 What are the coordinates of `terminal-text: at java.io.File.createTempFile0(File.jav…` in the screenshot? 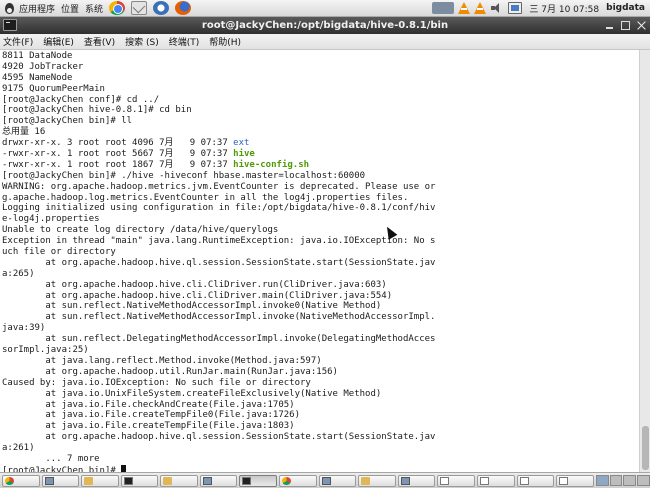 It's located at (151, 415).